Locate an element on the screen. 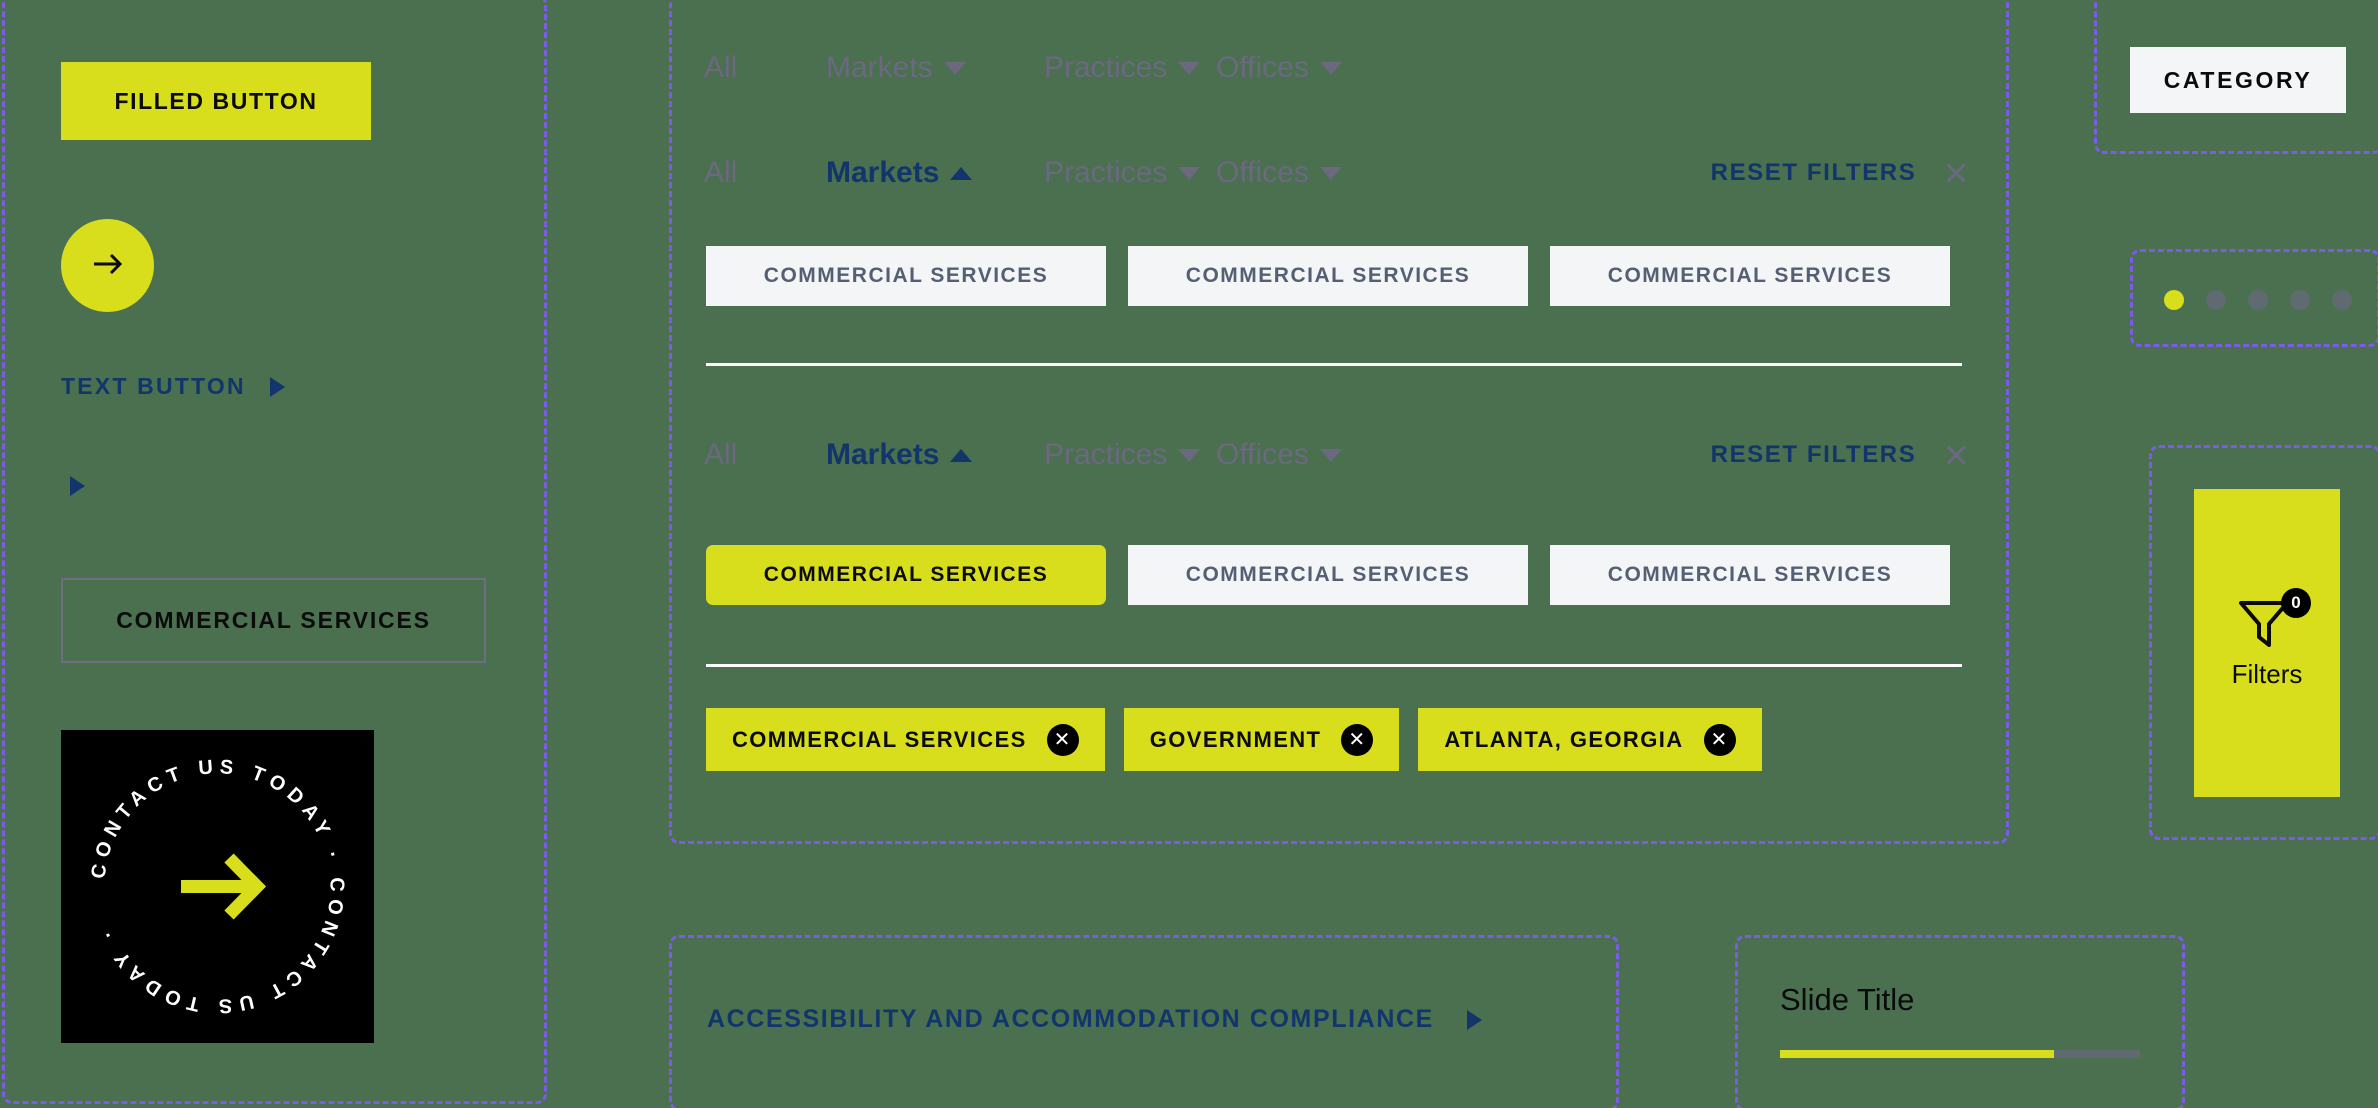 The image size is (2378, 1108). tag-label: GOVERNMENT is located at coordinates (1235, 739).